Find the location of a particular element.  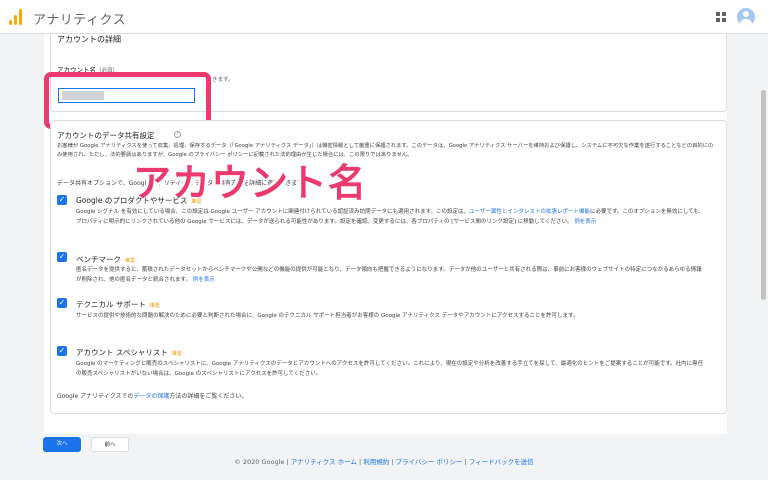

footer-link-terms: 利用規約 is located at coordinates (376, 462).